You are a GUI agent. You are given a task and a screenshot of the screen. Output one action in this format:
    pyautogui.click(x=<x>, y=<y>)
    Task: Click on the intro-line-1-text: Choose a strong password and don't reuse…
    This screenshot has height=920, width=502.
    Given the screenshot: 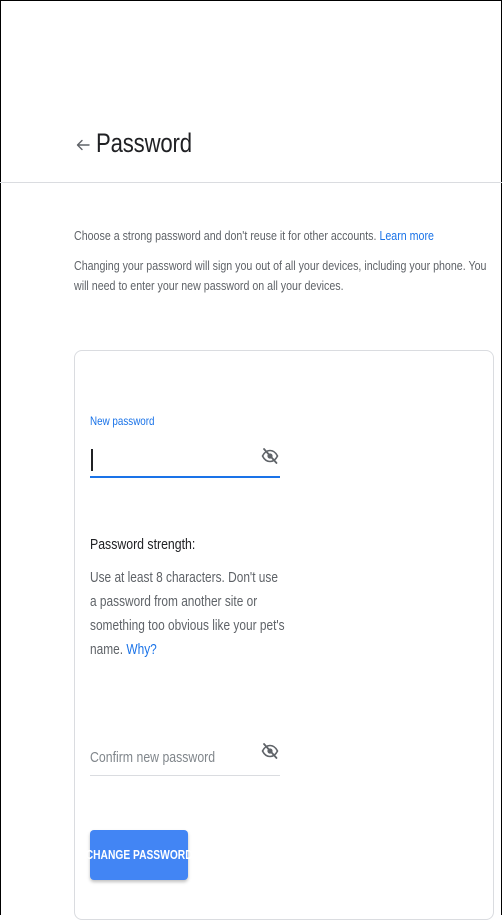 What is the action you would take?
    pyautogui.click(x=225, y=235)
    